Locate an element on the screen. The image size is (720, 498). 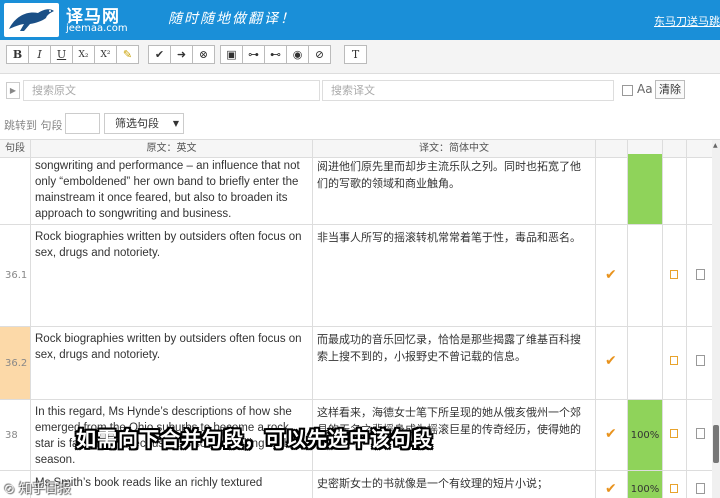
subscript-button: X₂ is located at coordinates (83, 54).